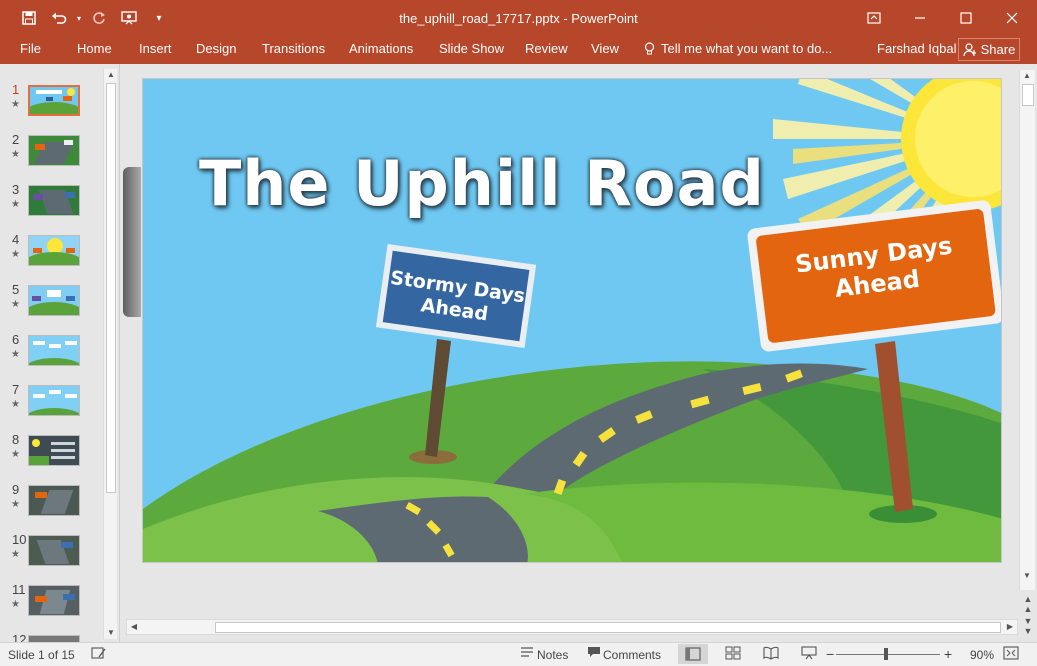 Image resolution: width=1037 pixels, height=666 pixels. I want to click on thumbnail-slide: 8 ★, so click(50, 457).